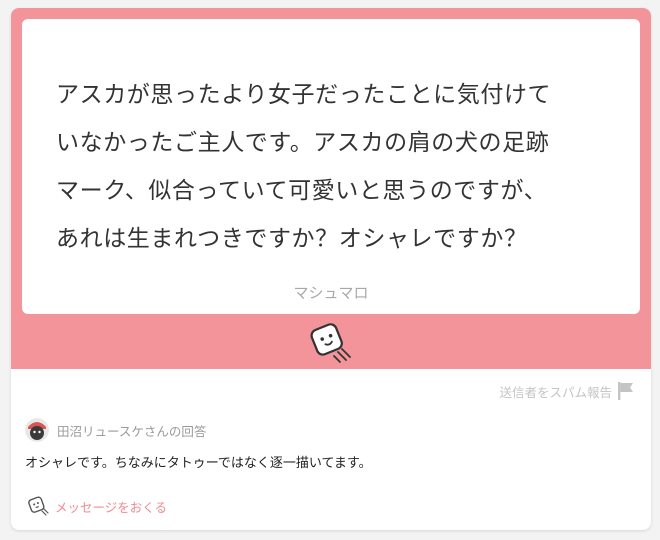 This screenshot has height=540, width=660. I want to click on marshmallow-icon, so click(330, 343).